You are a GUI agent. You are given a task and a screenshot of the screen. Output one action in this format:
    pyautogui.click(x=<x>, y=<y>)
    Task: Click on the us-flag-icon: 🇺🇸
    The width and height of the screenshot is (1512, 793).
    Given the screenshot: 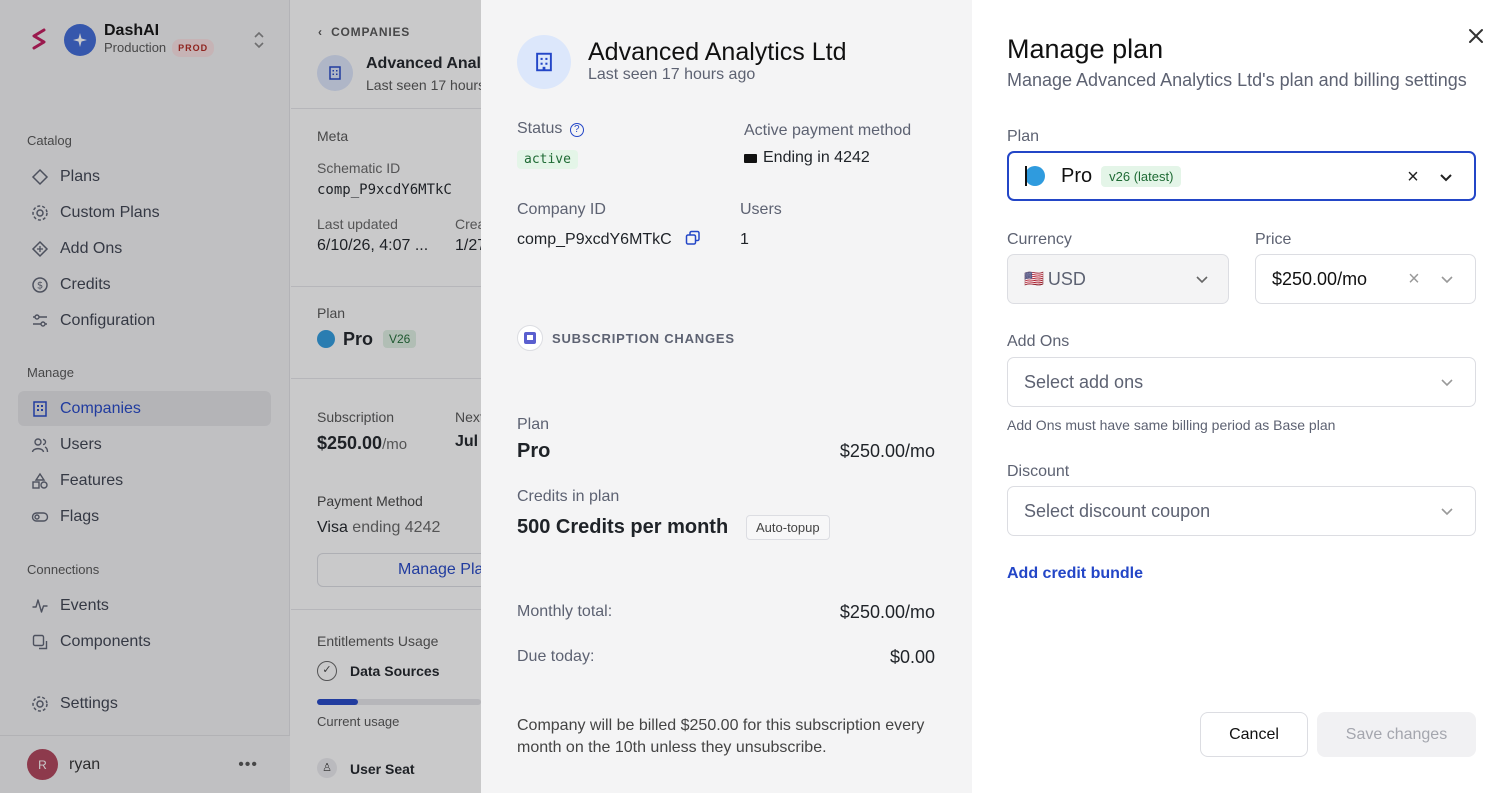 What is the action you would take?
    pyautogui.click(x=1034, y=279)
    